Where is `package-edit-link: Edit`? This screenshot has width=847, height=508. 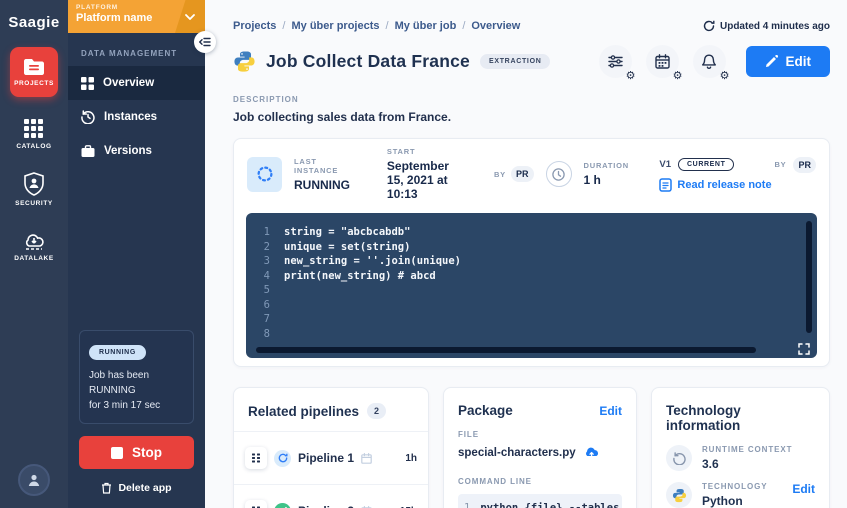 package-edit-link: Edit is located at coordinates (610, 411).